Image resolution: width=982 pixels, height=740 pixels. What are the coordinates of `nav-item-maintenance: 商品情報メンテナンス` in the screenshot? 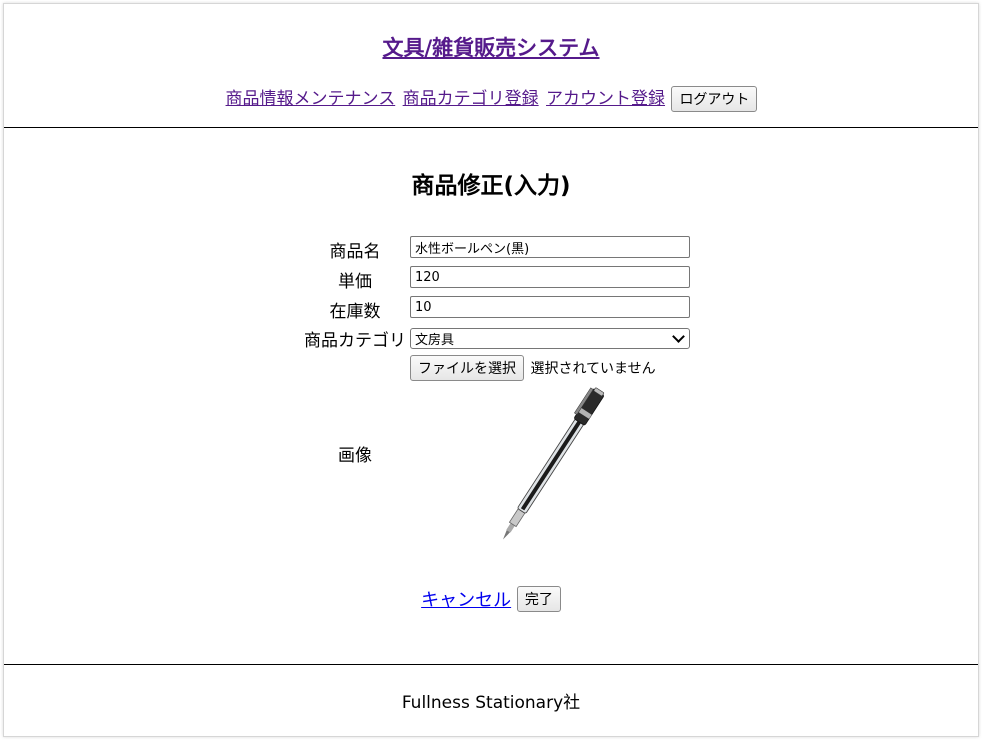 It's located at (311, 99).